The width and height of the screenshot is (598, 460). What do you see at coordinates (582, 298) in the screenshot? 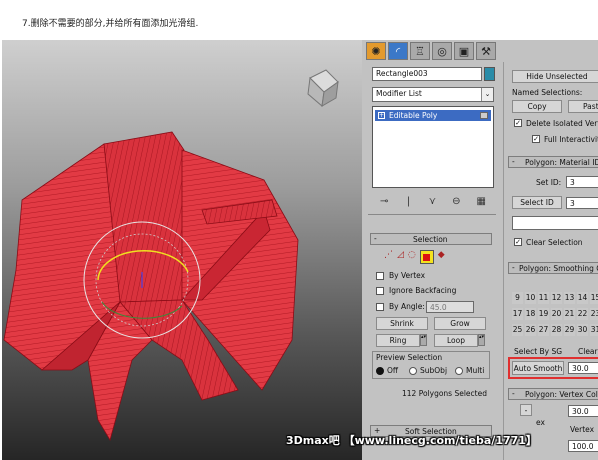
I see `smoothing-group-button: 14` at bounding box center [582, 298].